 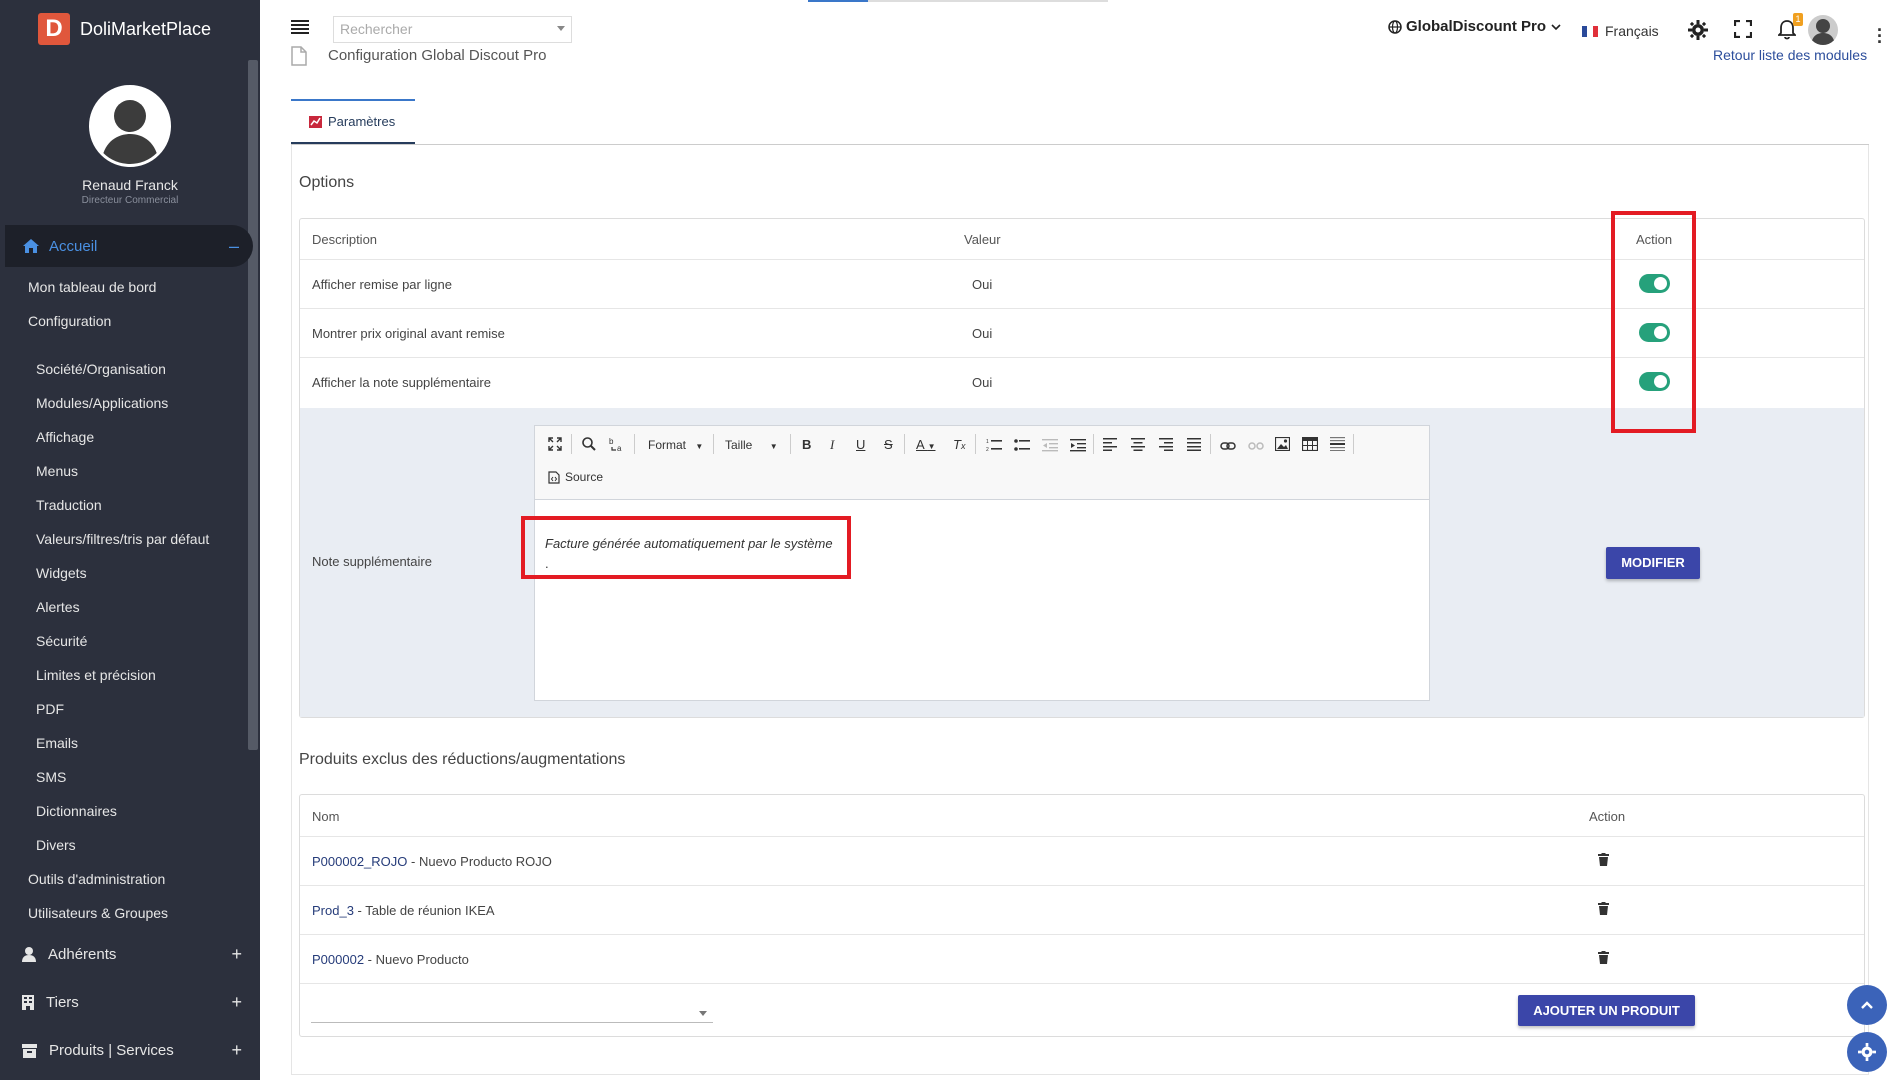 What do you see at coordinates (69, 505) in the screenshot?
I see `sidebar-item-traduction: Traduction` at bounding box center [69, 505].